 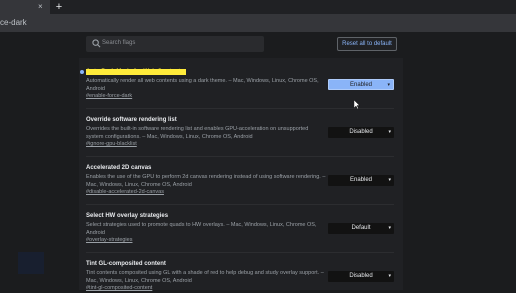 What do you see at coordinates (136, 72) in the screenshot?
I see `search-highlight: Auto Dark Mode for Web Contents` at bounding box center [136, 72].